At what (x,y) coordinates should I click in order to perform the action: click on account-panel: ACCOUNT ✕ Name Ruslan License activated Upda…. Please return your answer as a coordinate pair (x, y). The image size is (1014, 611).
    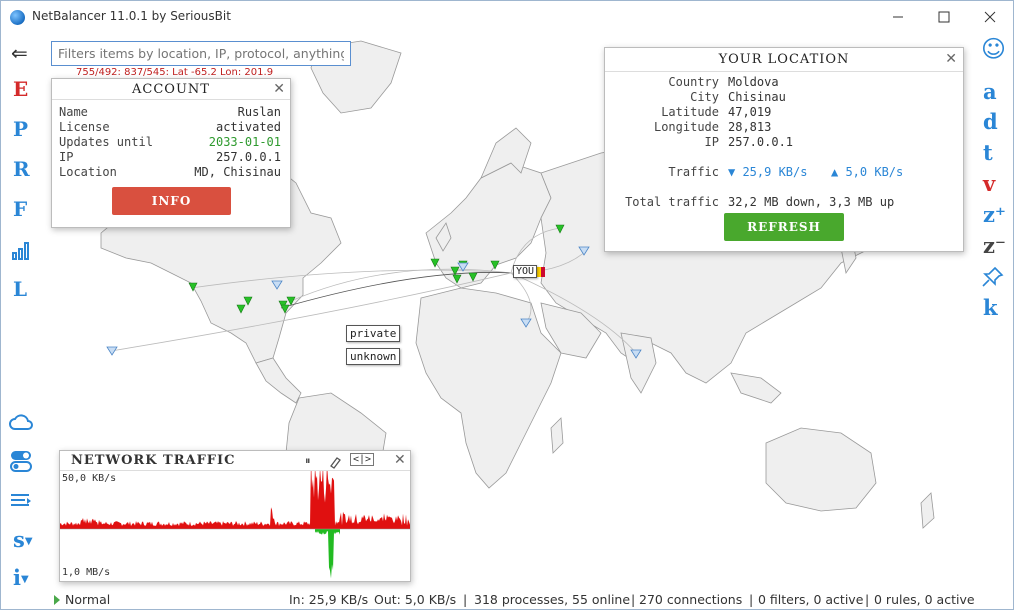
    Looking at the image, I should click on (171, 153).